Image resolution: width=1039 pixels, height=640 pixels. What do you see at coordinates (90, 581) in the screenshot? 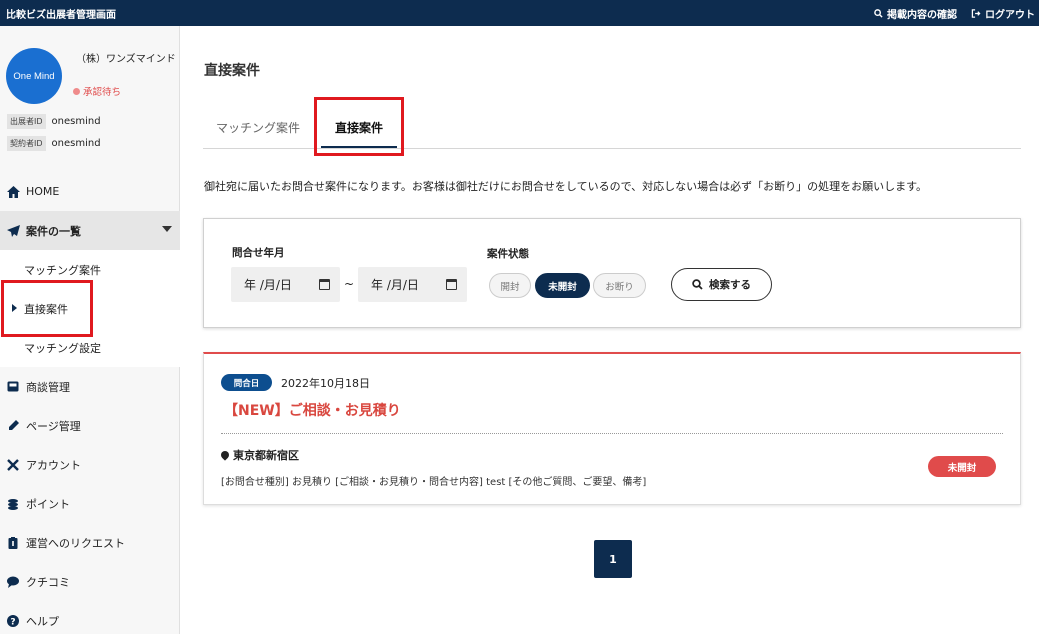
I see `nav-reviews: クチコミ` at bounding box center [90, 581].